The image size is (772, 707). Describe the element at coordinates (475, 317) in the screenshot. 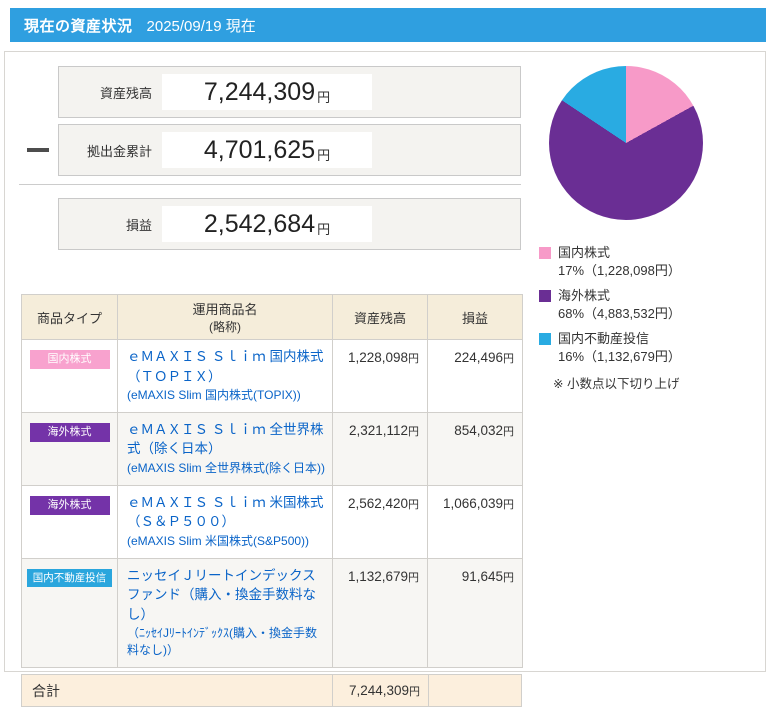

I see `col-header-profit: 損益` at that location.